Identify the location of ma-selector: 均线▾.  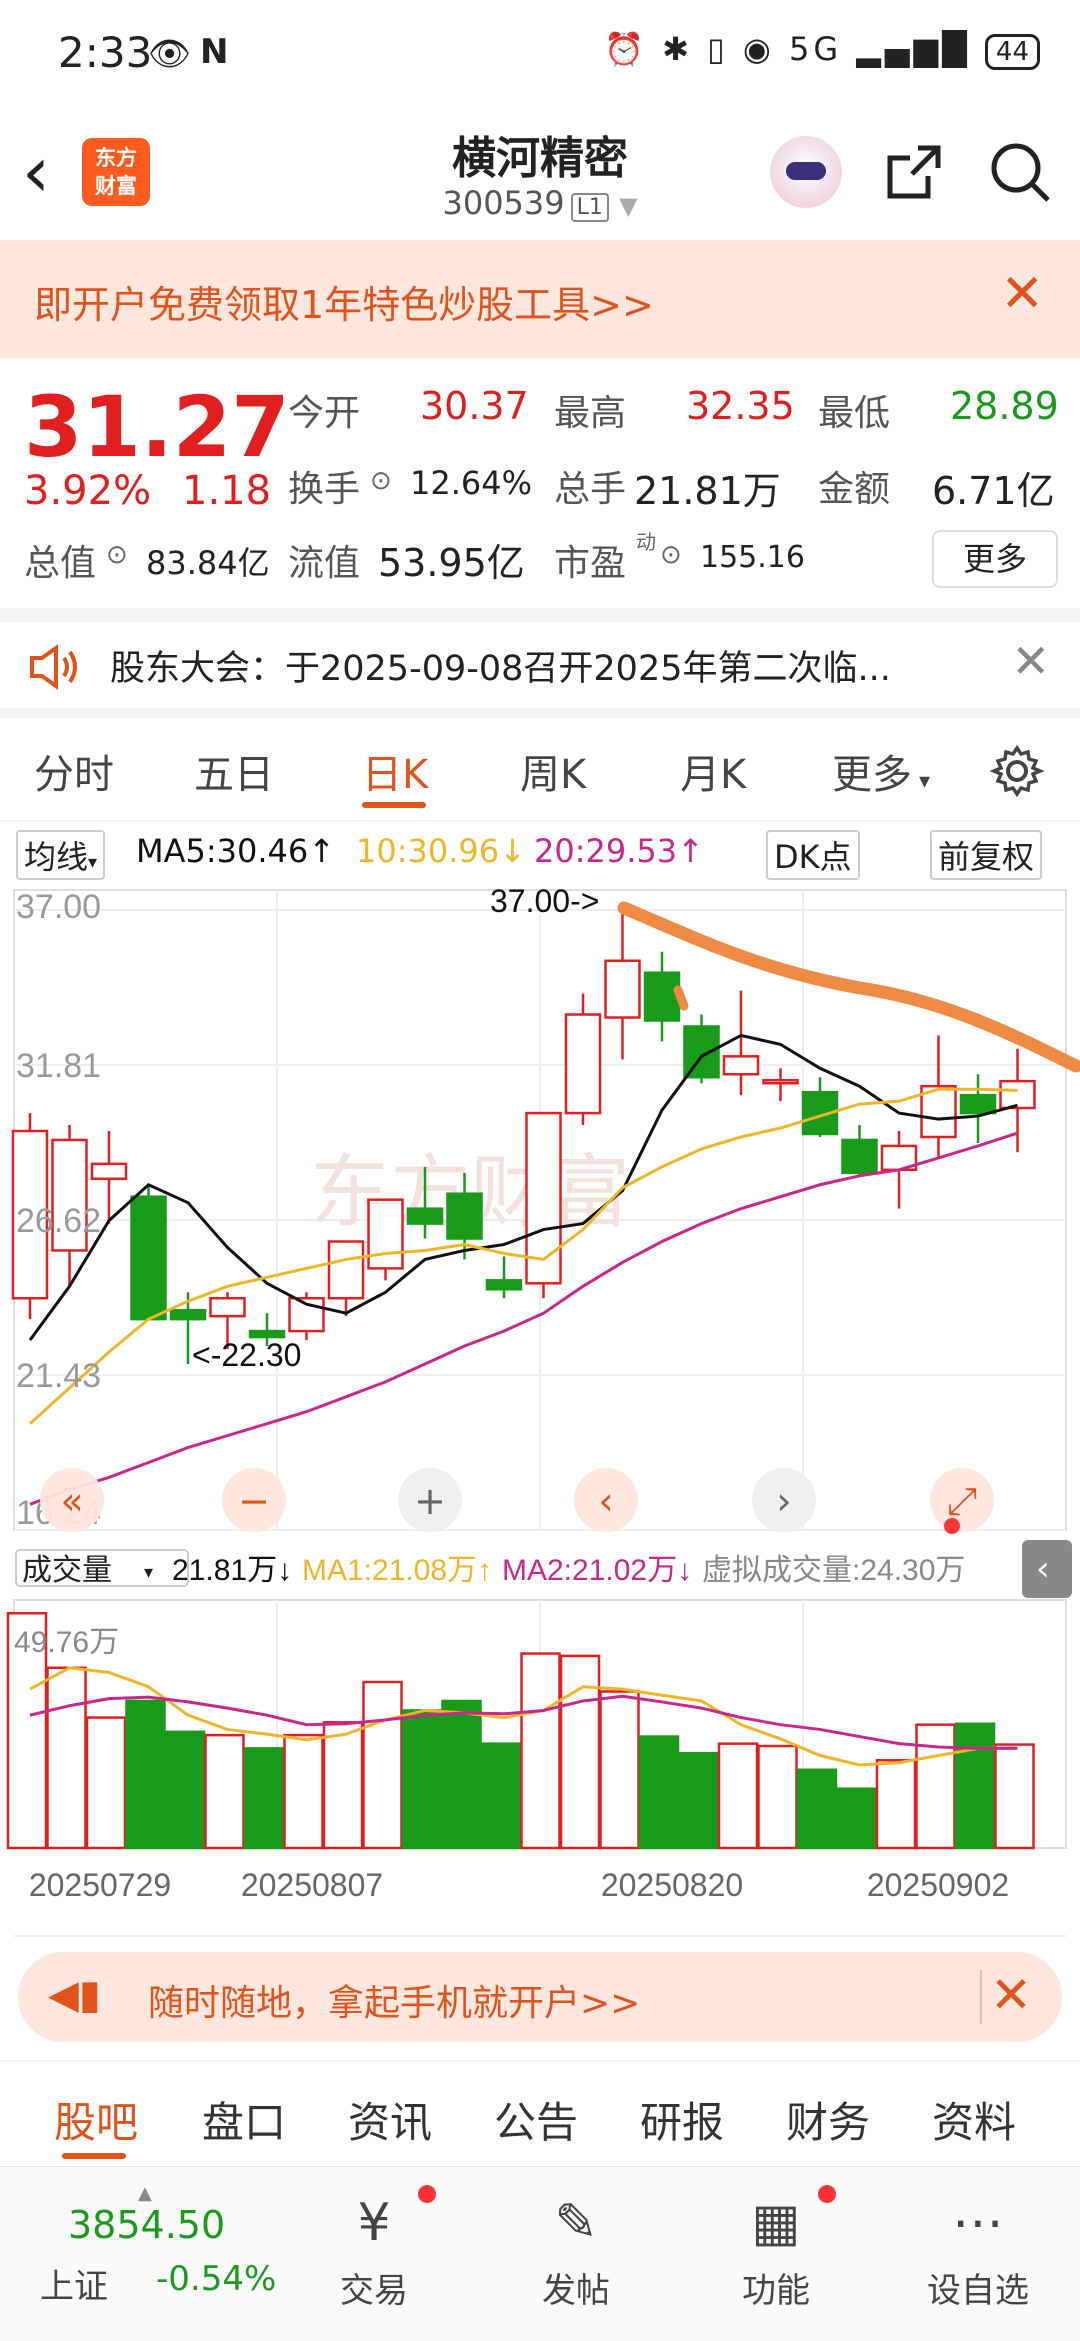
(61, 855).